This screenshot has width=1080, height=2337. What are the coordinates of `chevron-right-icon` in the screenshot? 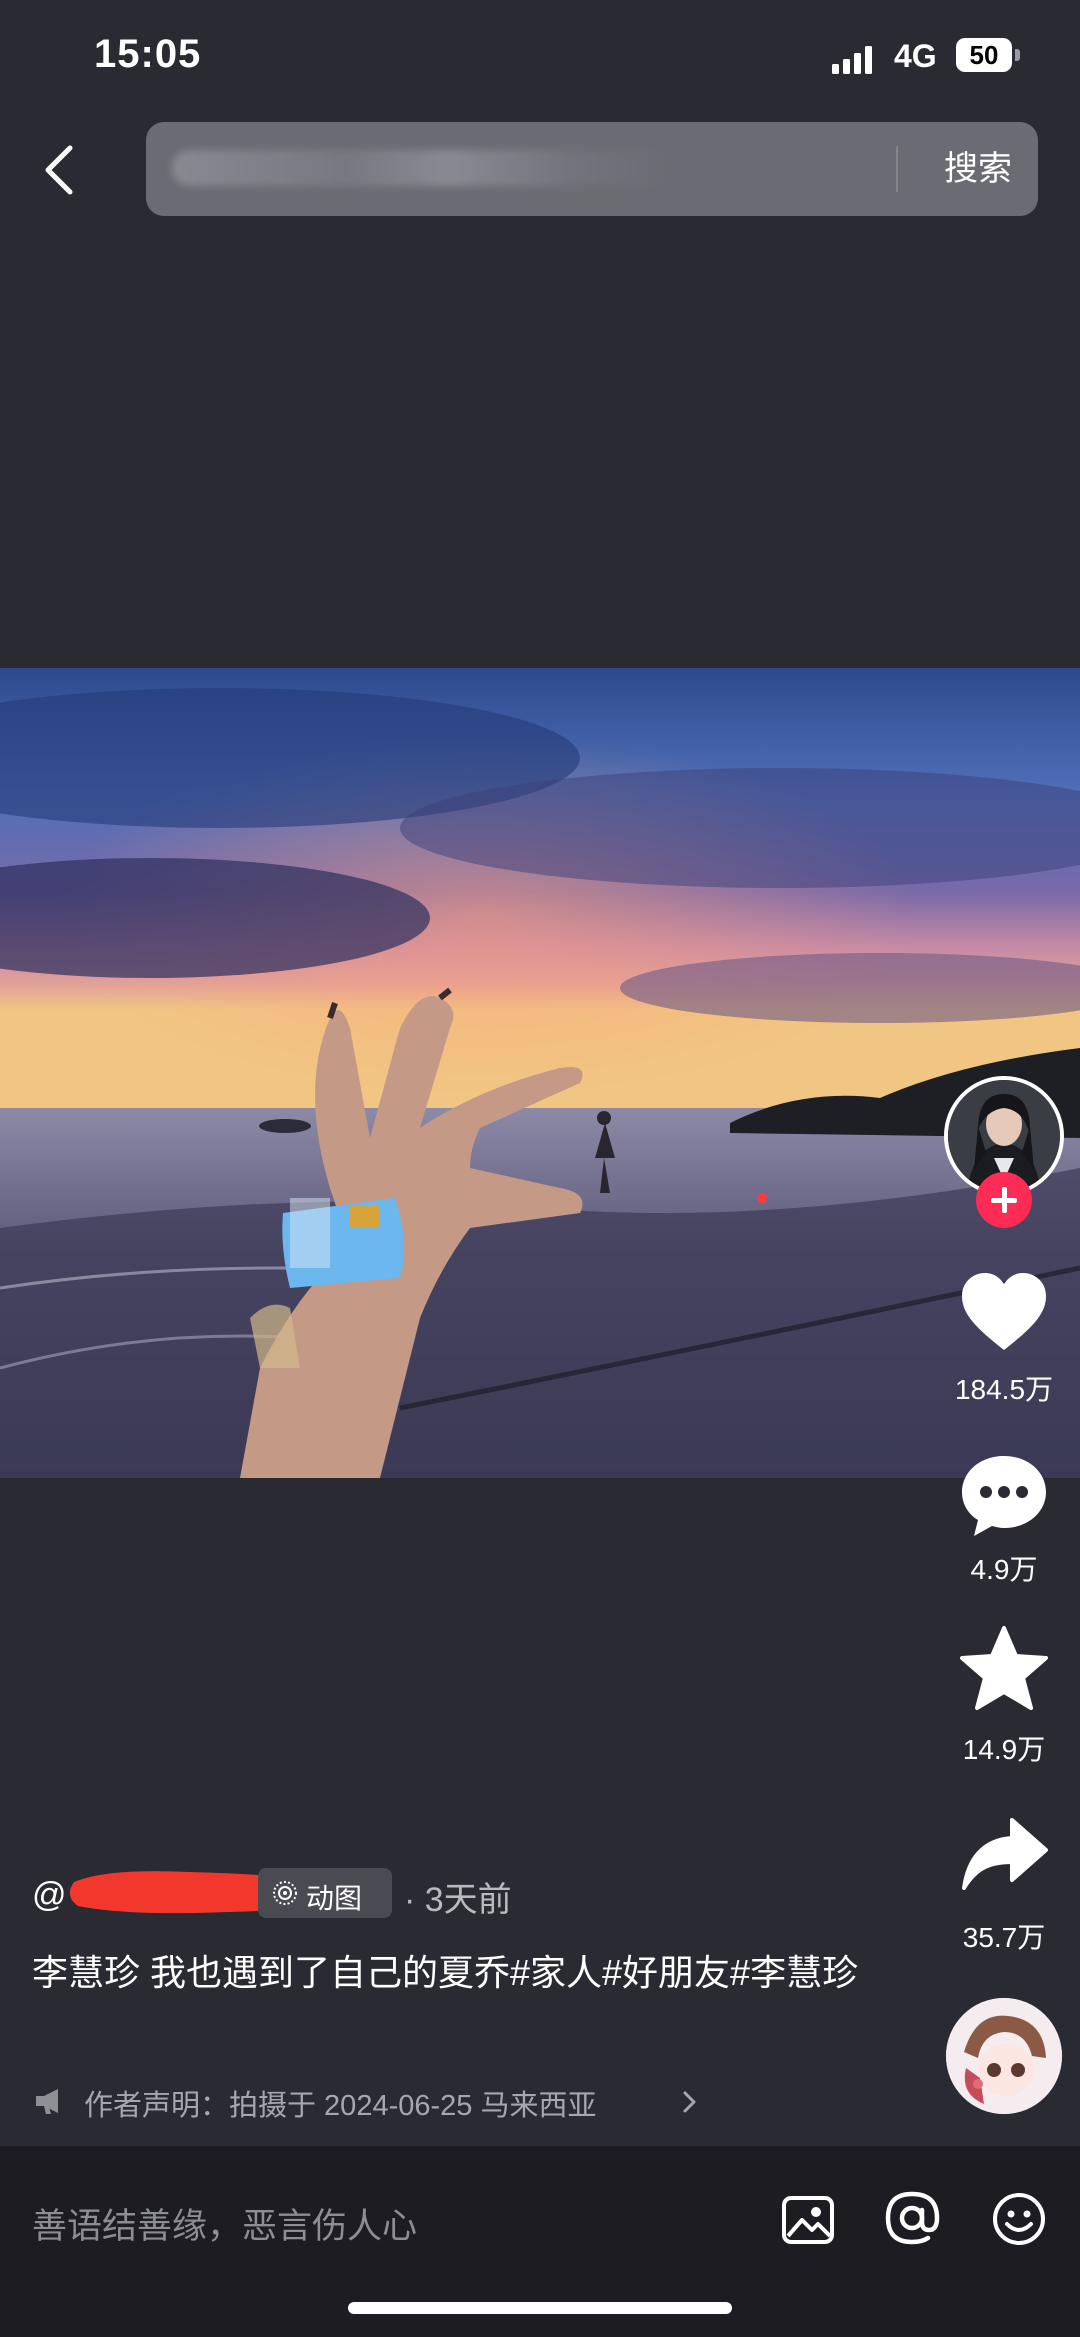 It's located at (689, 2102).